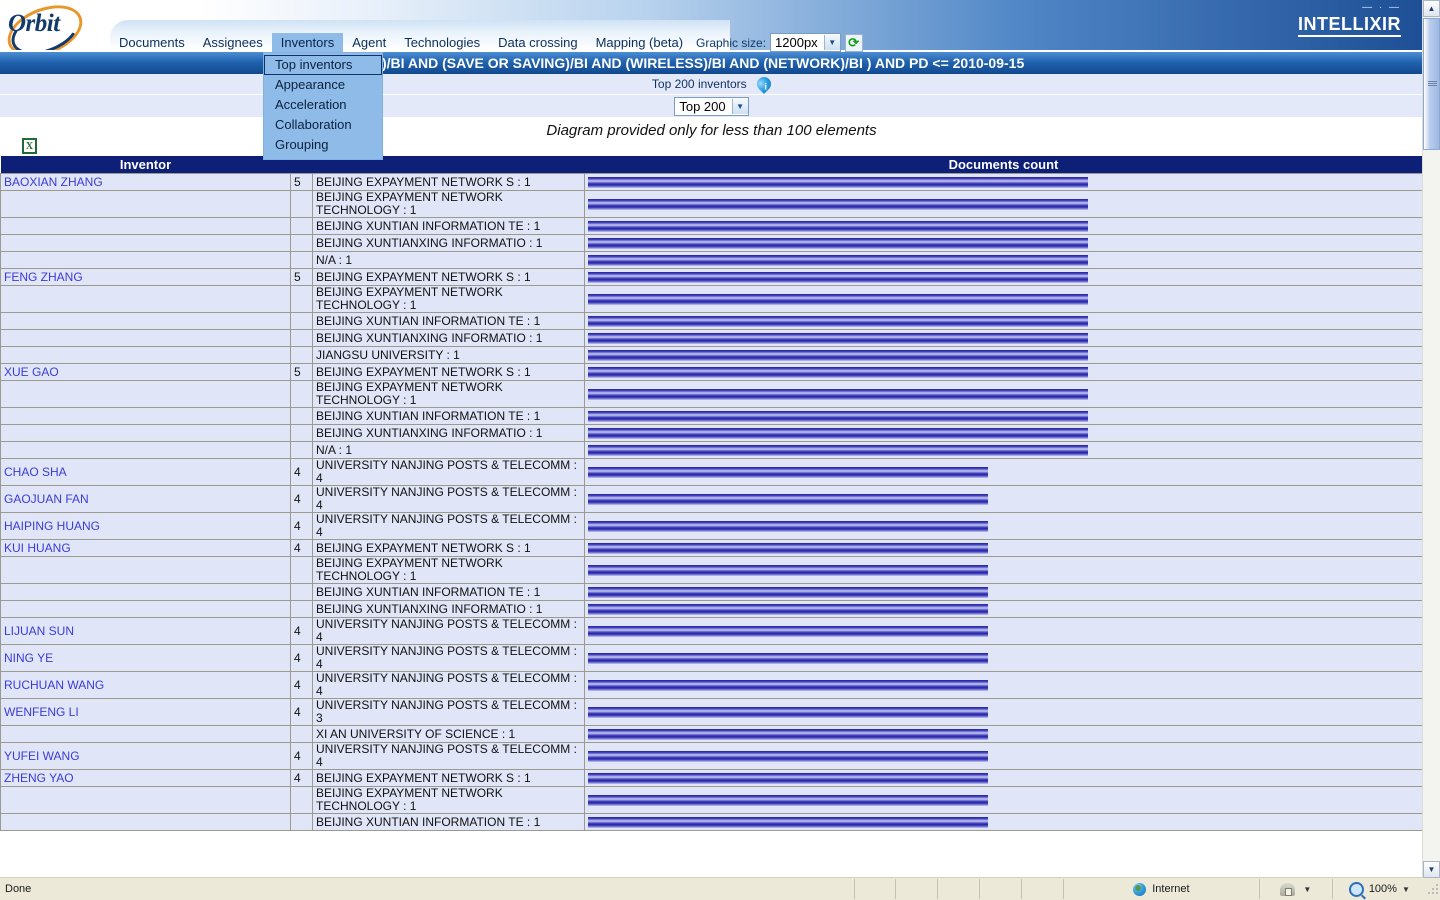 The image size is (1440, 900). What do you see at coordinates (37, 548) in the screenshot?
I see `inventor-link: KUI HUANG` at bounding box center [37, 548].